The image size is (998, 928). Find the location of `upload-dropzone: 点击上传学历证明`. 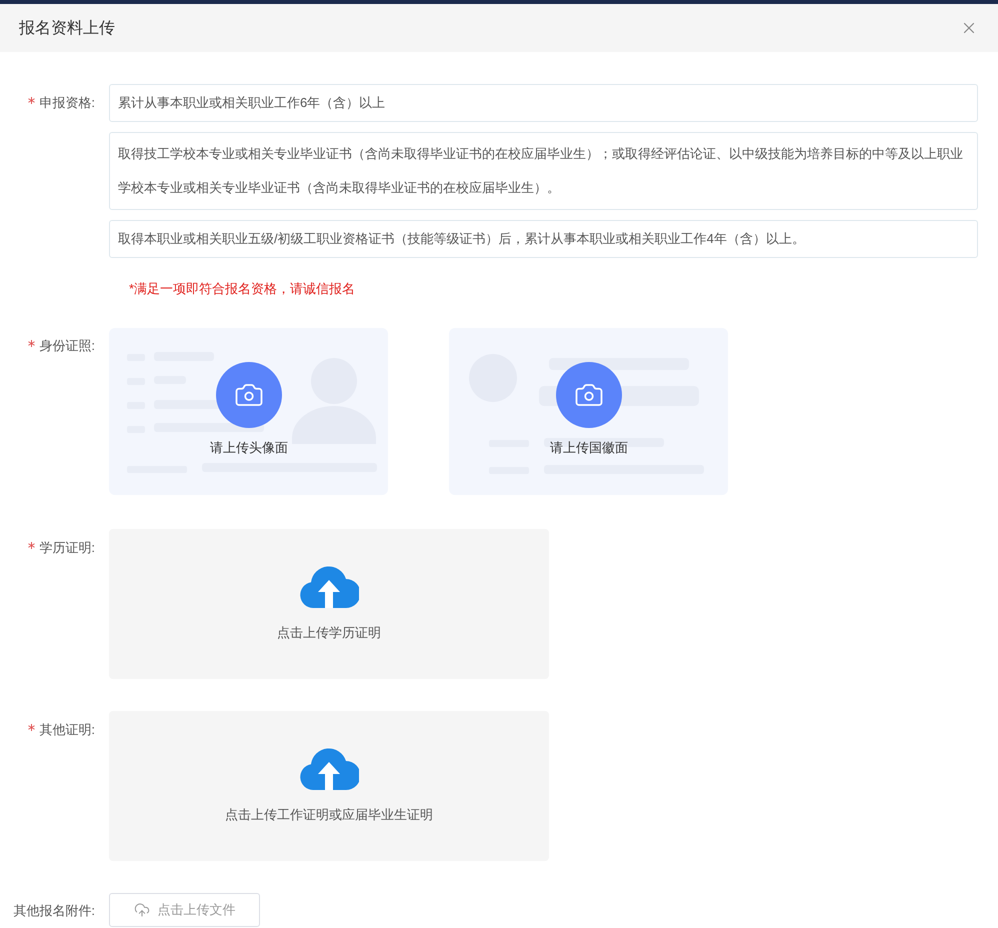

upload-dropzone: 点击上传学历证明 is located at coordinates (329, 604).